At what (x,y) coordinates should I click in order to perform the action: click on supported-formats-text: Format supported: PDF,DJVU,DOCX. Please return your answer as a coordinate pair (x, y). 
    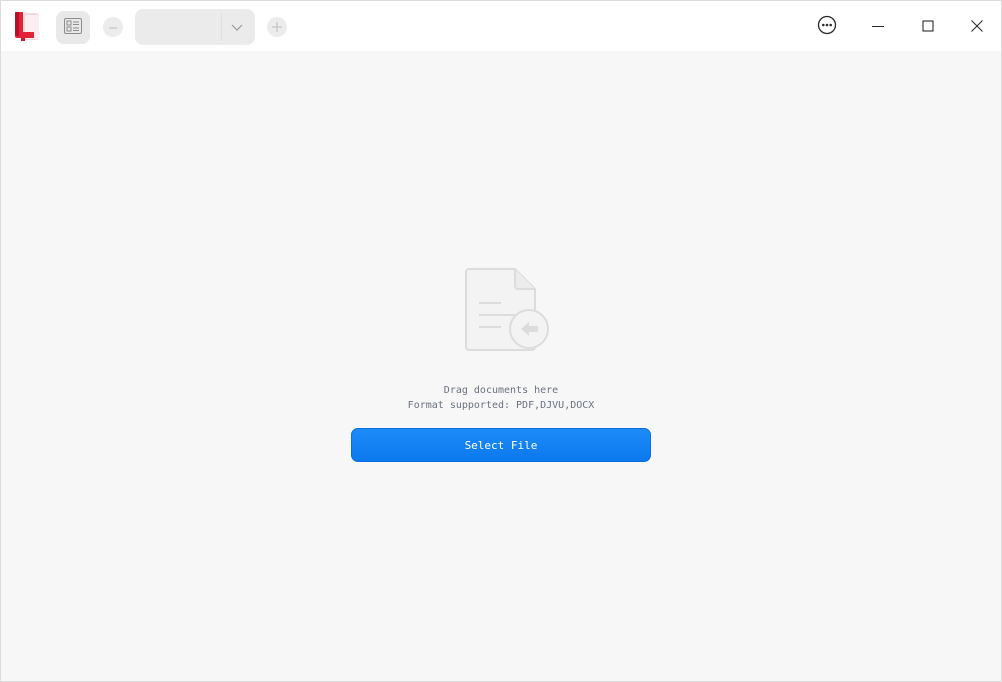
    Looking at the image, I should click on (501, 405).